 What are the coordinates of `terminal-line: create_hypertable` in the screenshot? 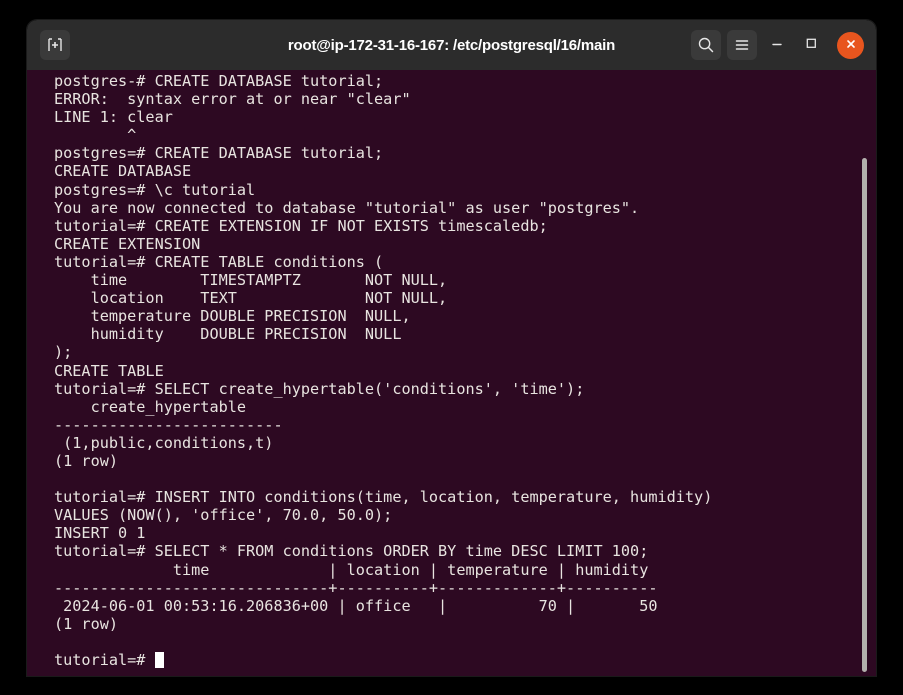 It's located at (150, 406).